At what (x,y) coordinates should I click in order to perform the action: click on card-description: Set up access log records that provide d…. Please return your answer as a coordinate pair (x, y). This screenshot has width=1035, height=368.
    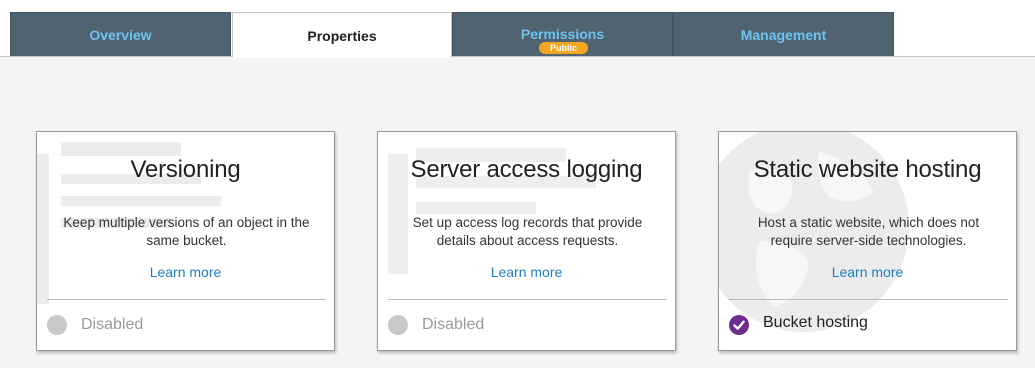
    Looking at the image, I should click on (527, 231).